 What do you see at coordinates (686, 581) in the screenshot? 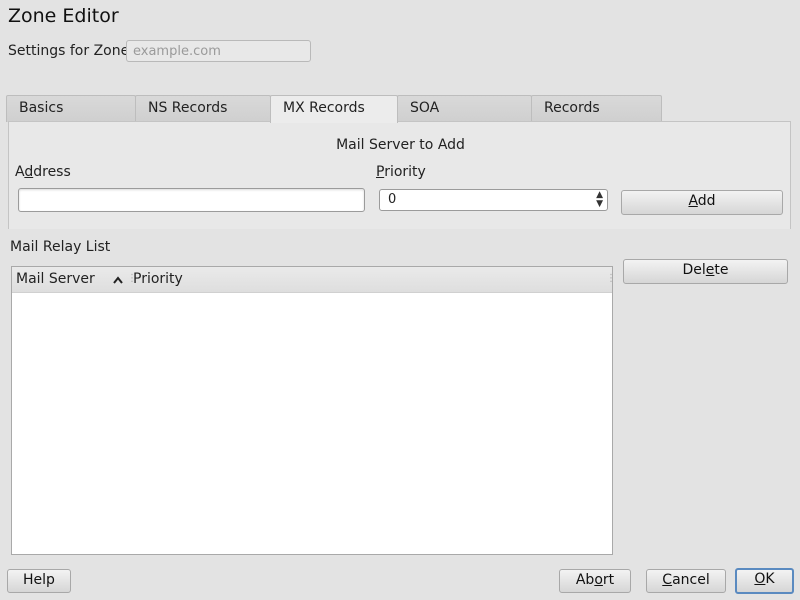
I see `cancel-button: Cancel` at bounding box center [686, 581].